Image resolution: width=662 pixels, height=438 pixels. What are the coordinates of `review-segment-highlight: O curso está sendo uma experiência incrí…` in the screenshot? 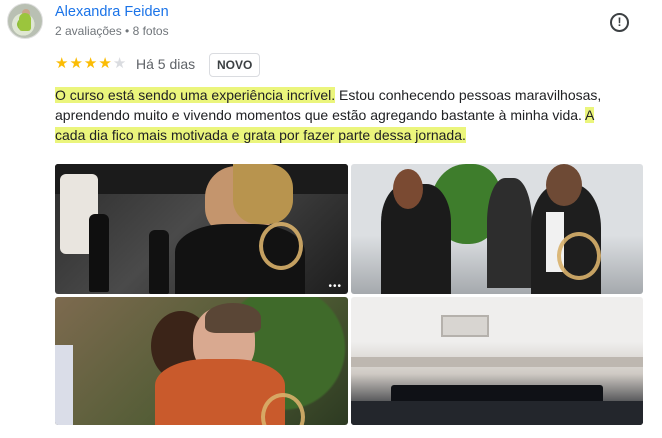 It's located at (195, 95).